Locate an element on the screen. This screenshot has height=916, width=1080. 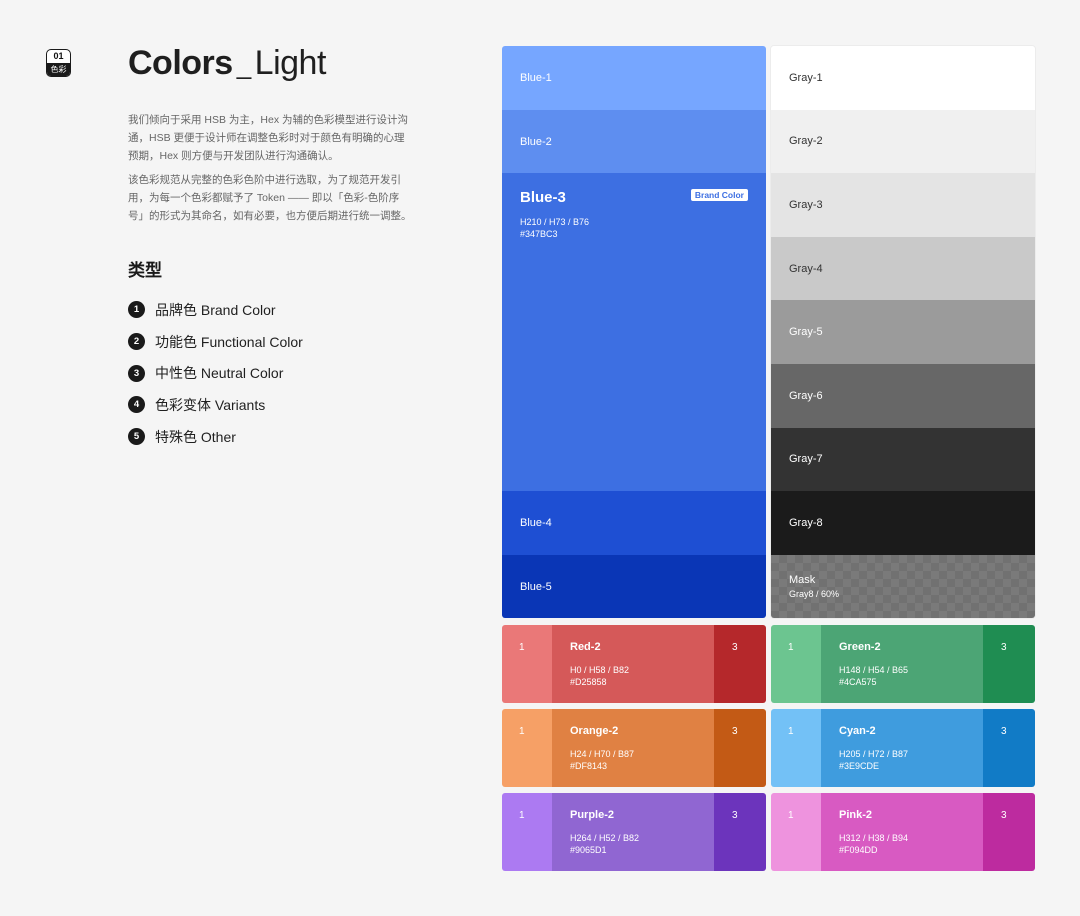
swatch-values: H210 / H73 / B76 #347BC3 is located at coordinates (554, 228).